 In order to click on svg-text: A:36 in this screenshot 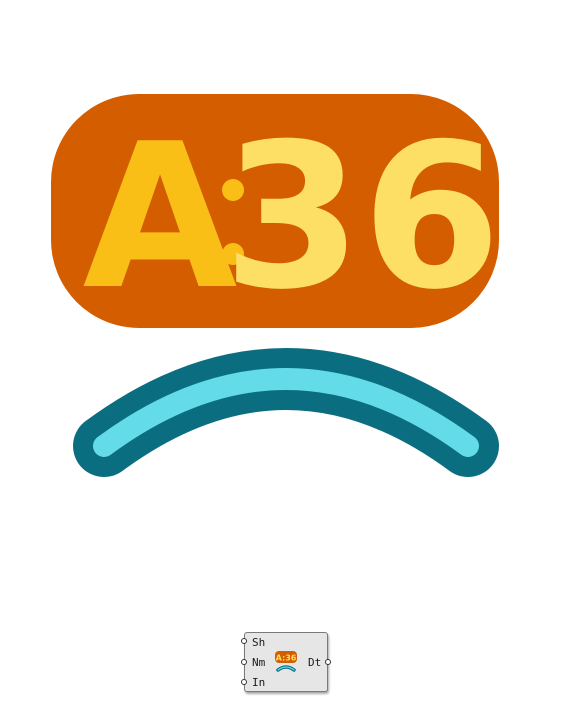, I will do `click(286, 658)`.